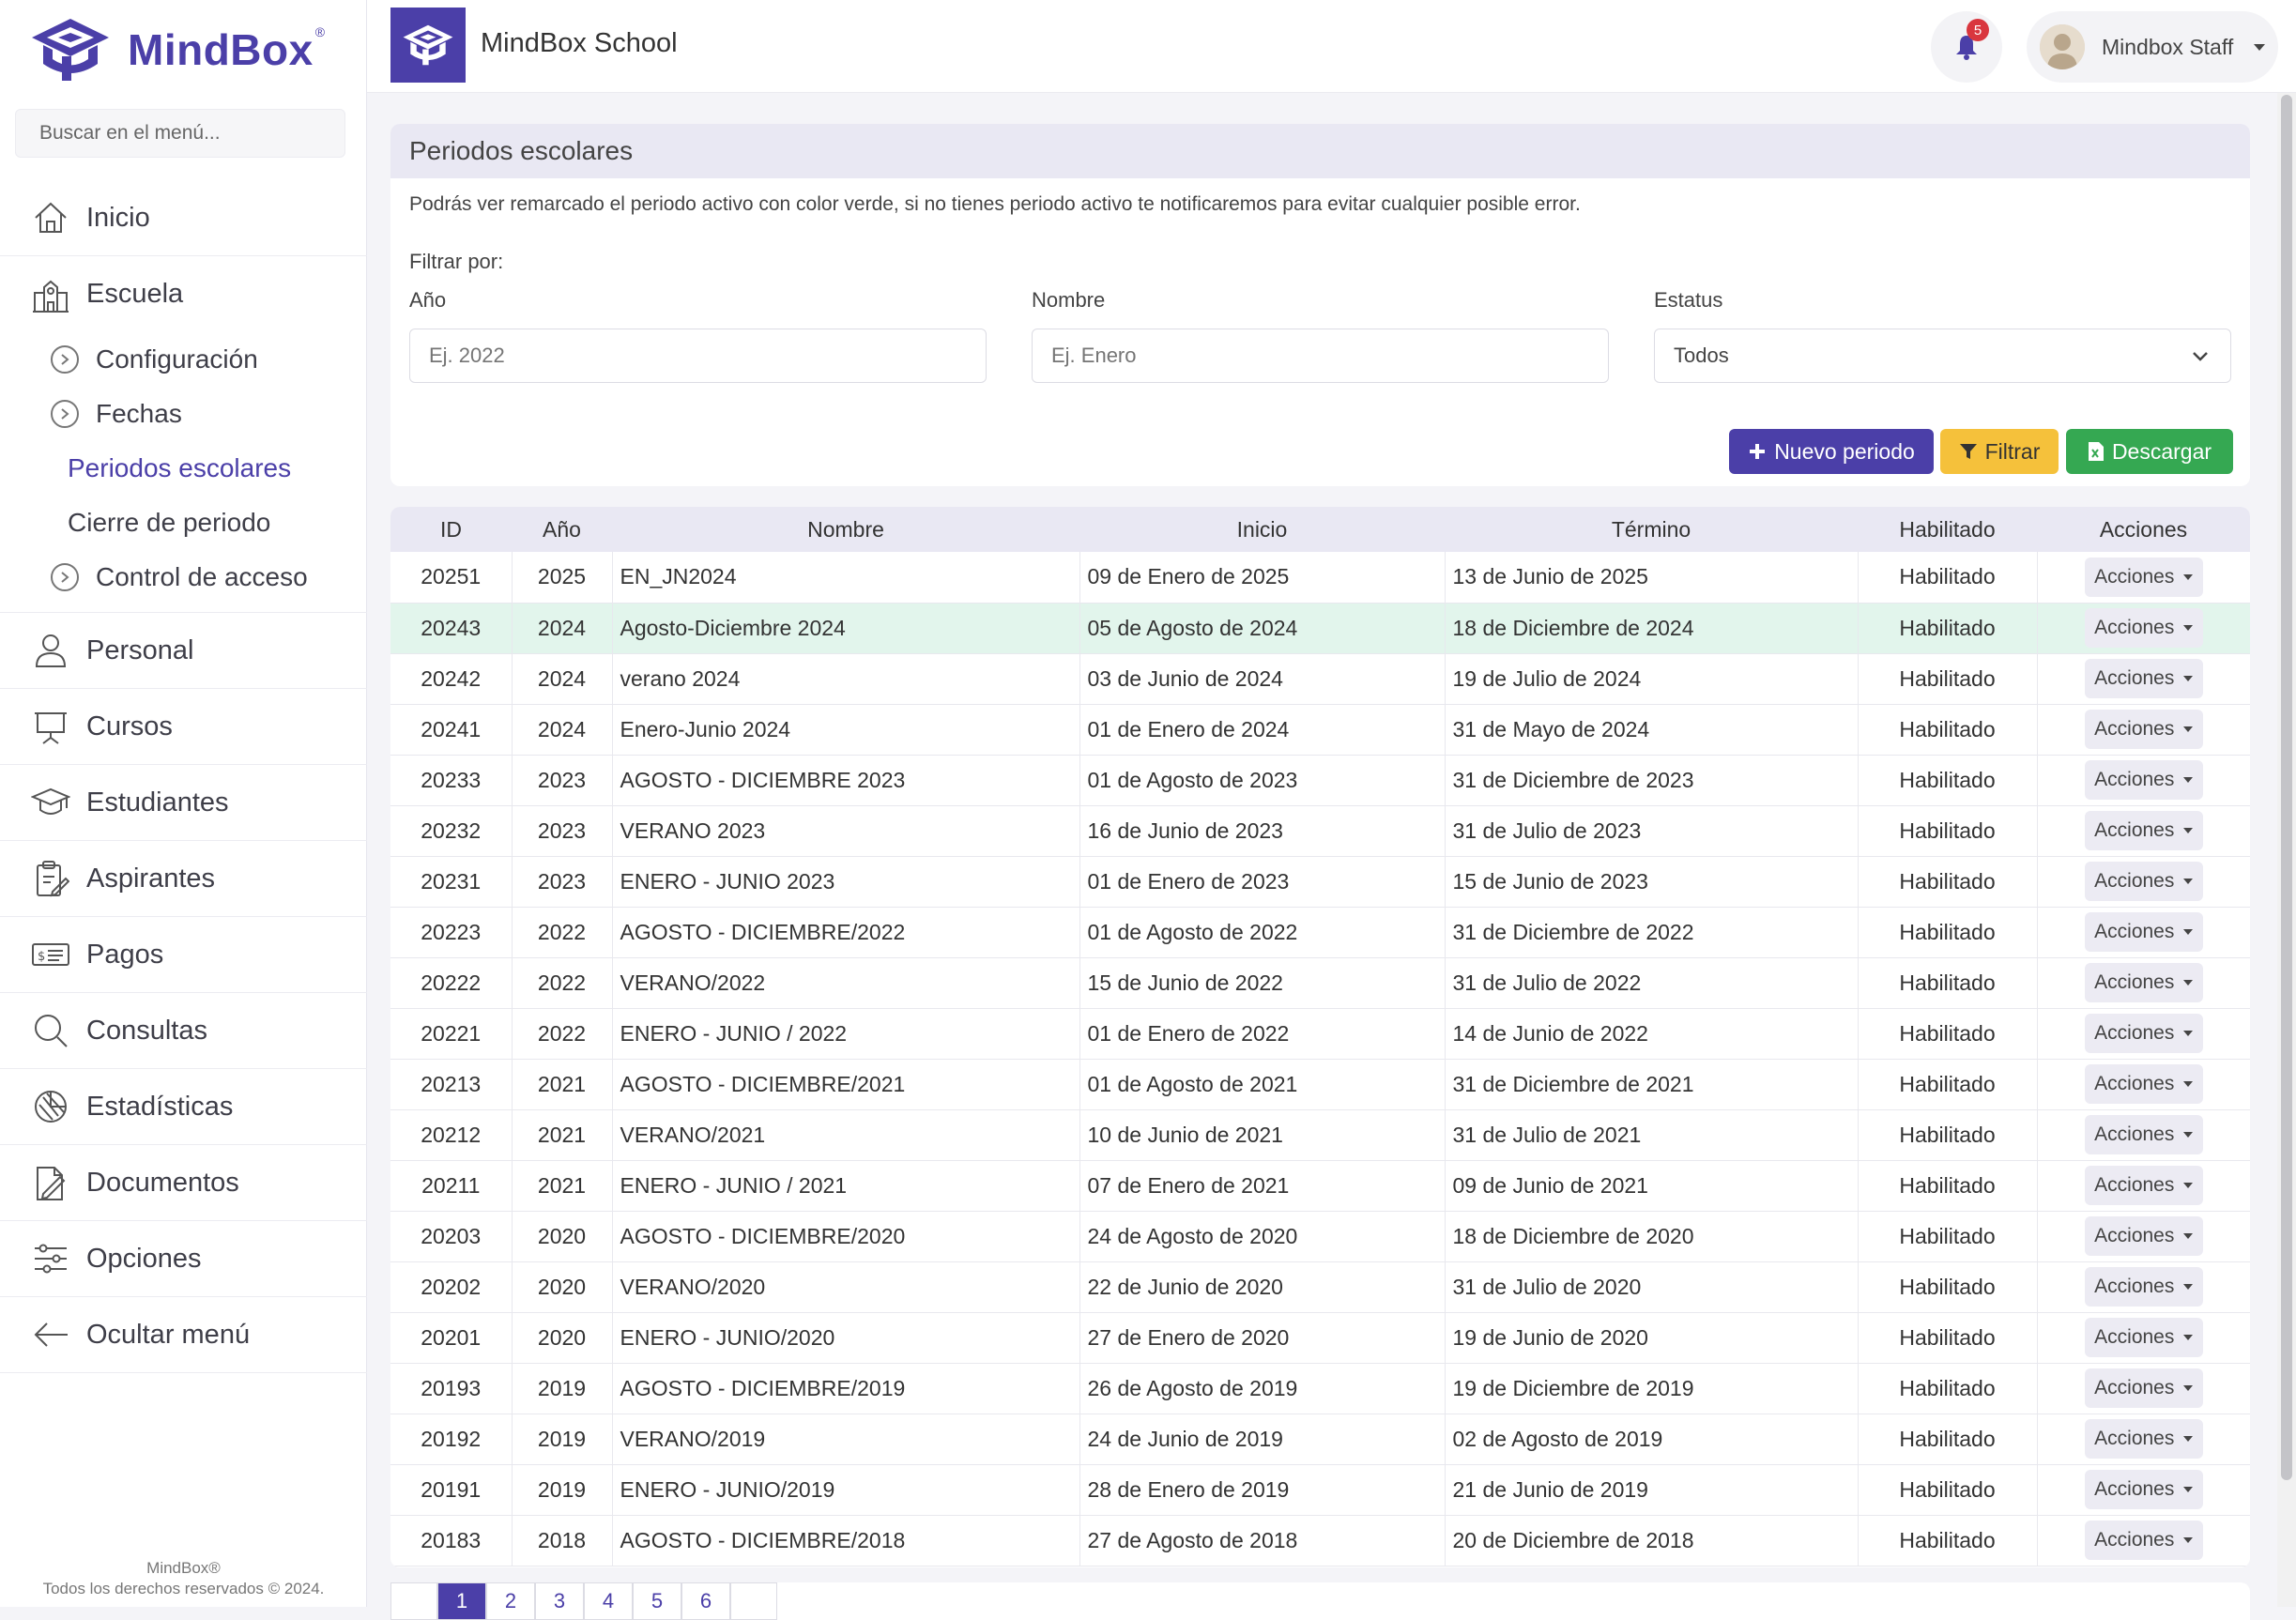 The image size is (2296, 1620). I want to click on cell-start: 03 de Junio de 2024, so click(1262, 678).